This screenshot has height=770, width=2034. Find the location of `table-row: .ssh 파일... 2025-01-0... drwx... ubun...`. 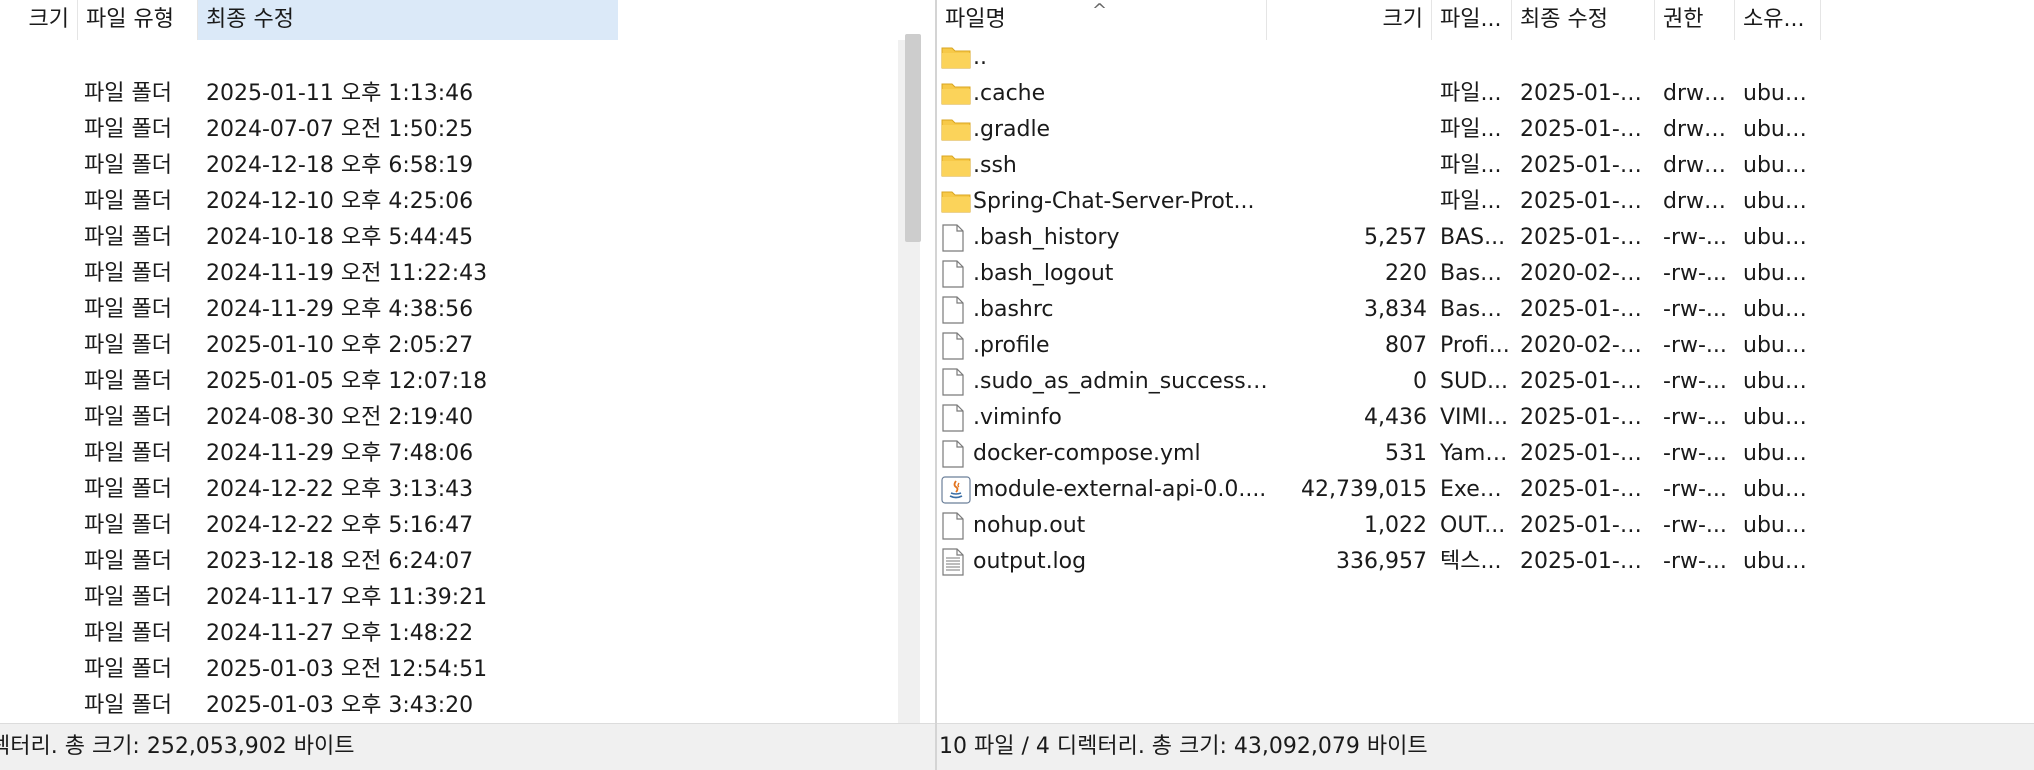

table-row: .ssh 파일... 2025-01-0... drwx... ubun... is located at coordinates (1485, 166).